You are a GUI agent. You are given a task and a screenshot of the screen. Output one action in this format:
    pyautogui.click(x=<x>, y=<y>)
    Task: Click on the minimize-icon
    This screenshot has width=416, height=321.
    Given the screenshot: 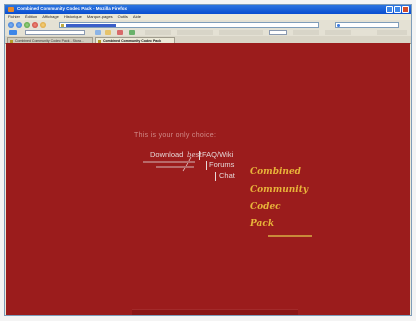 What is the action you would take?
    pyautogui.click(x=389, y=9)
    